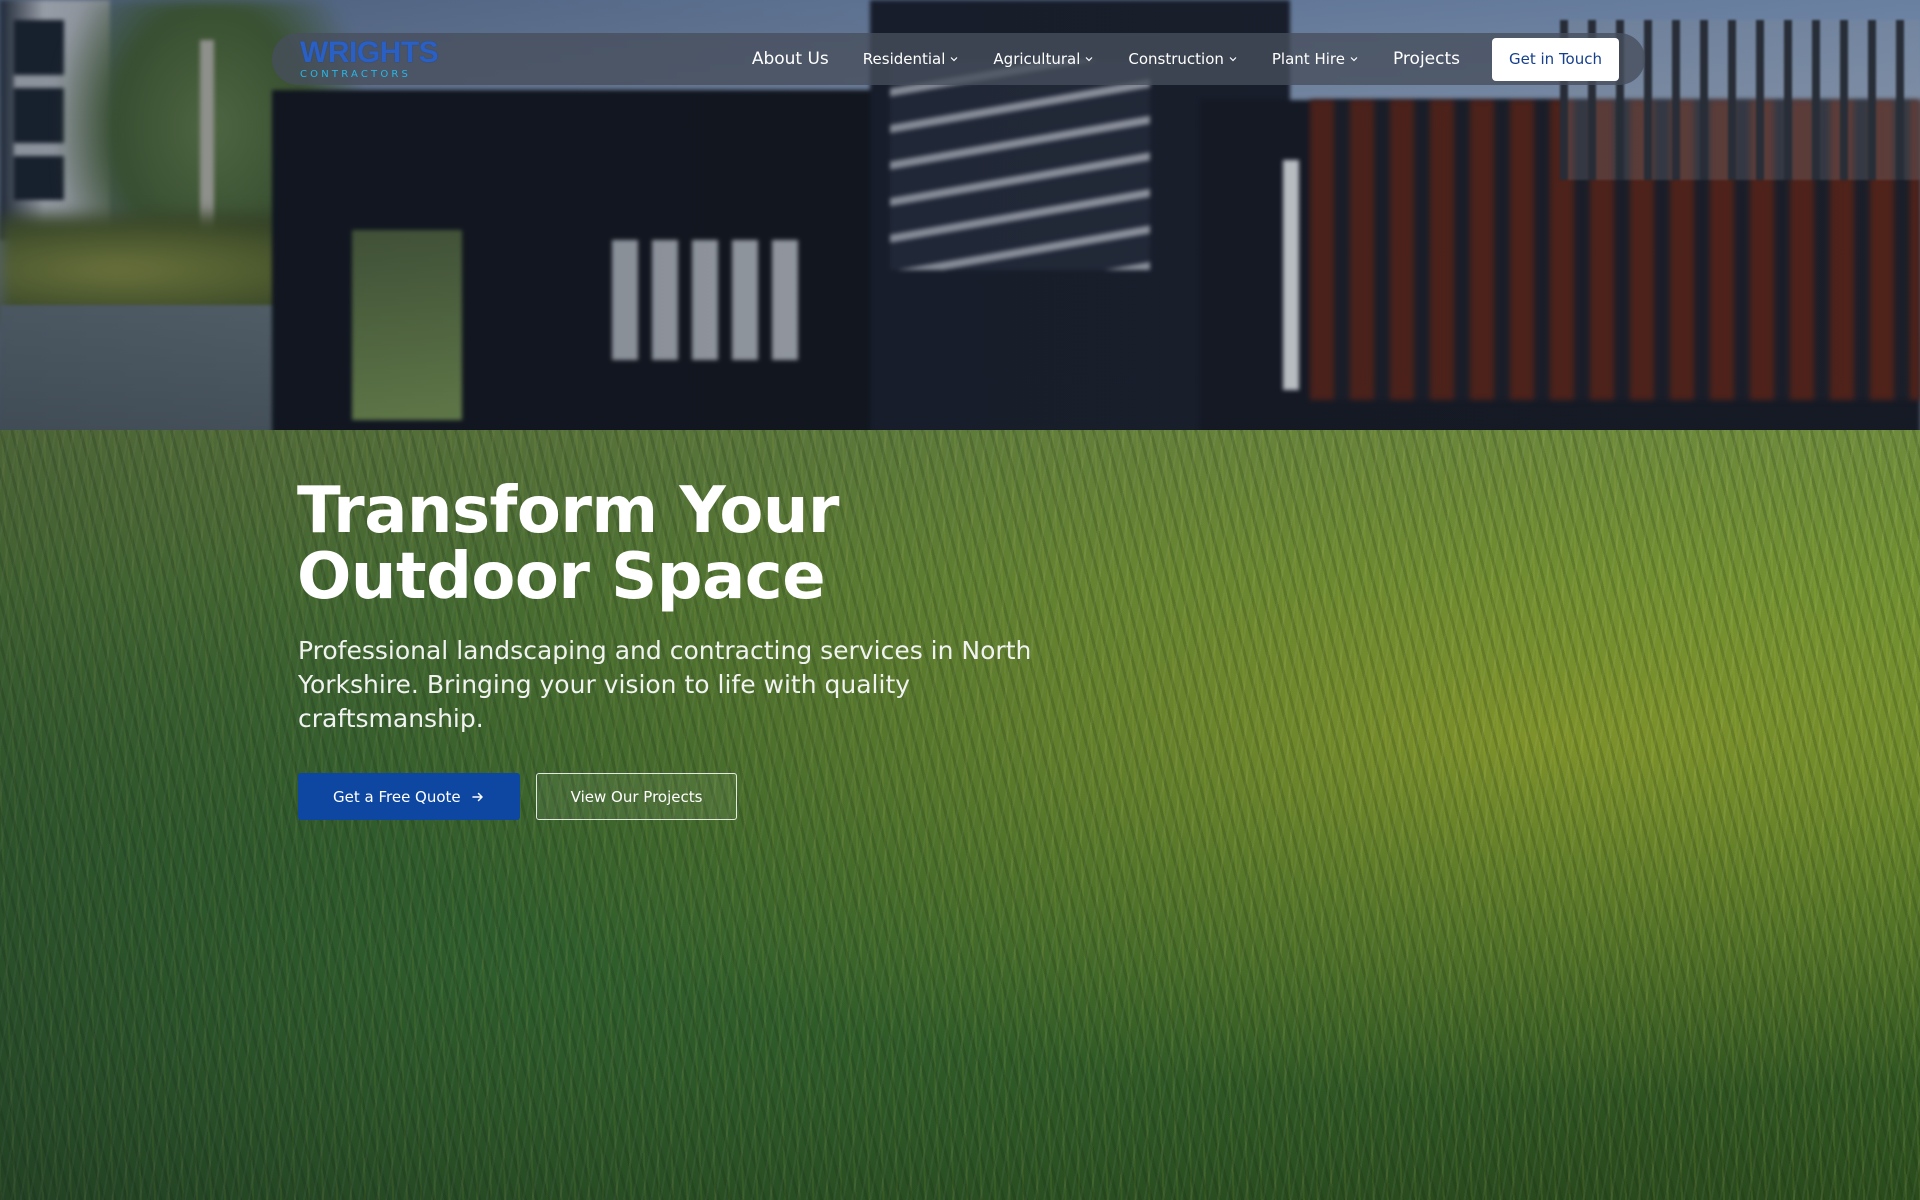 This screenshot has width=1920, height=1200. I want to click on get-free-quote-button: Get a Free Quote, so click(409, 796).